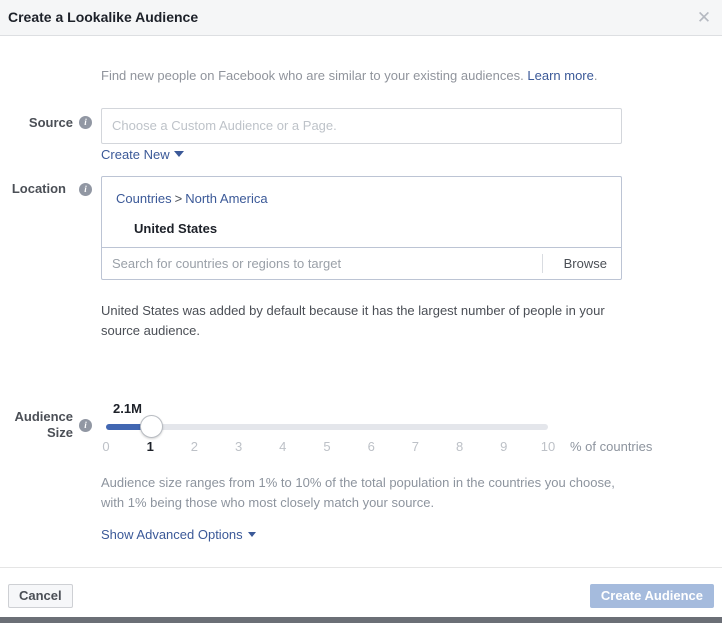 The image size is (722, 623). Describe the element at coordinates (152, 426) in the screenshot. I see `slider-handle` at that location.